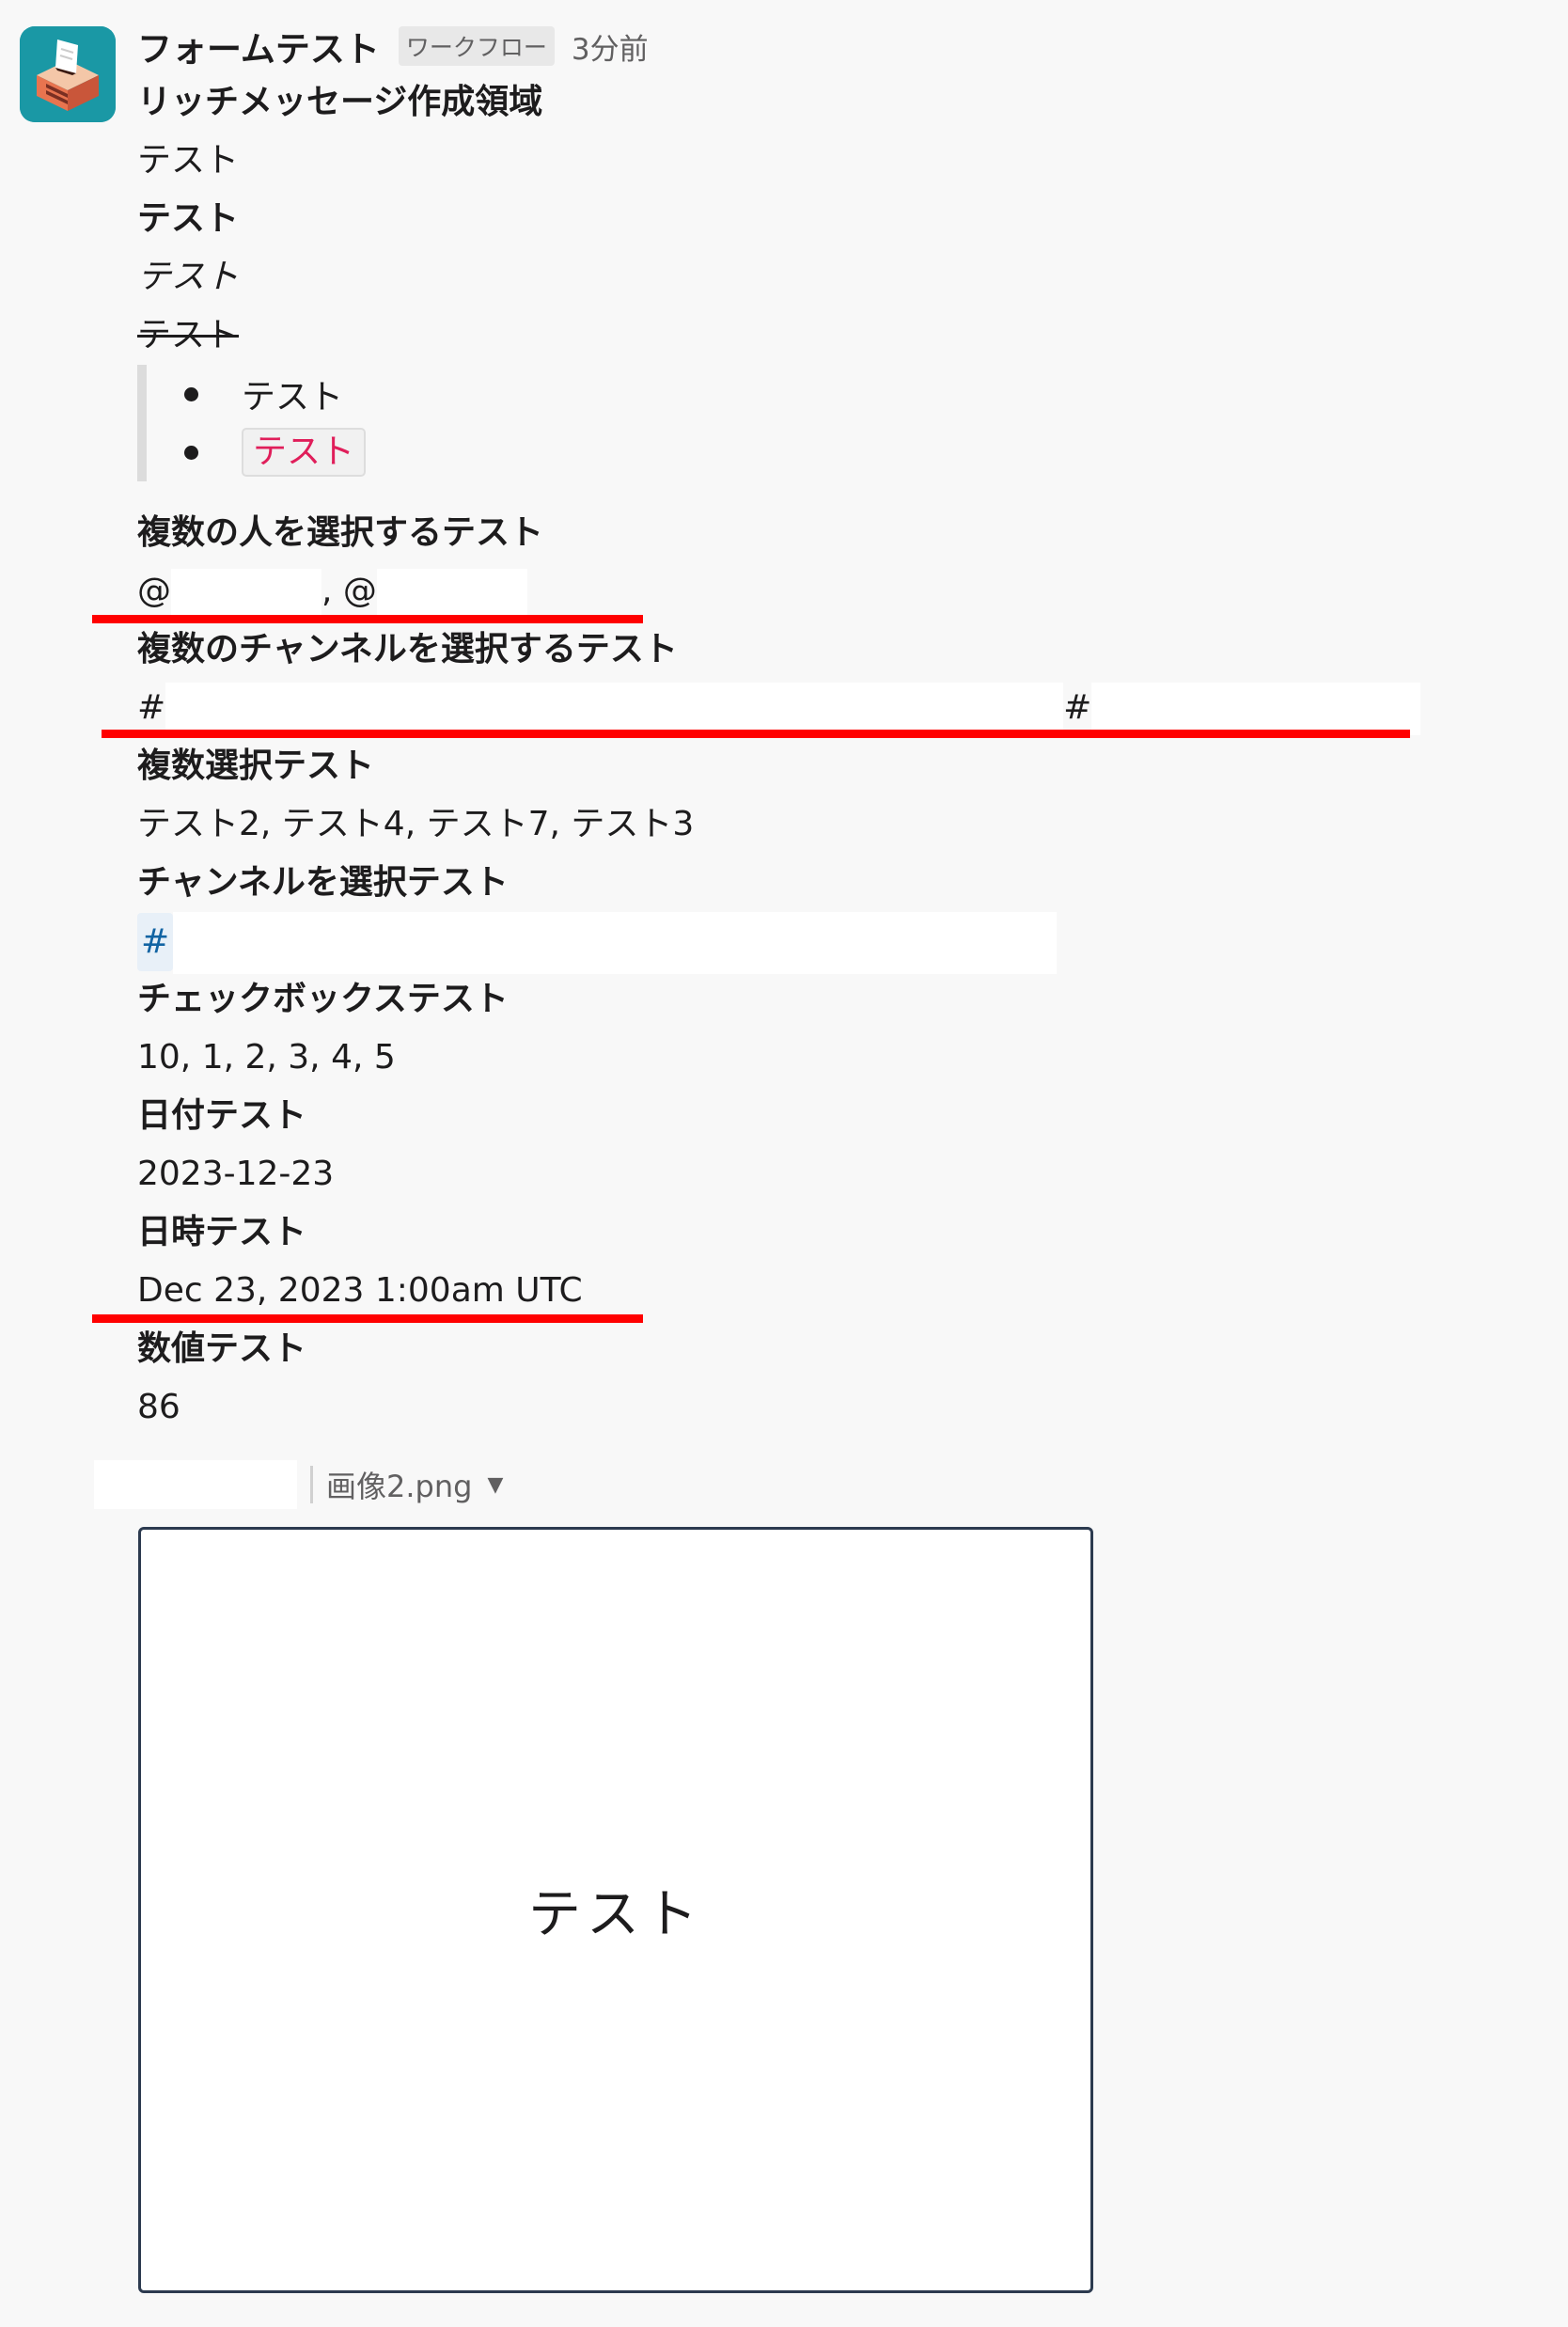  What do you see at coordinates (610, 46) in the screenshot?
I see `message-timestamp: 3分前` at bounding box center [610, 46].